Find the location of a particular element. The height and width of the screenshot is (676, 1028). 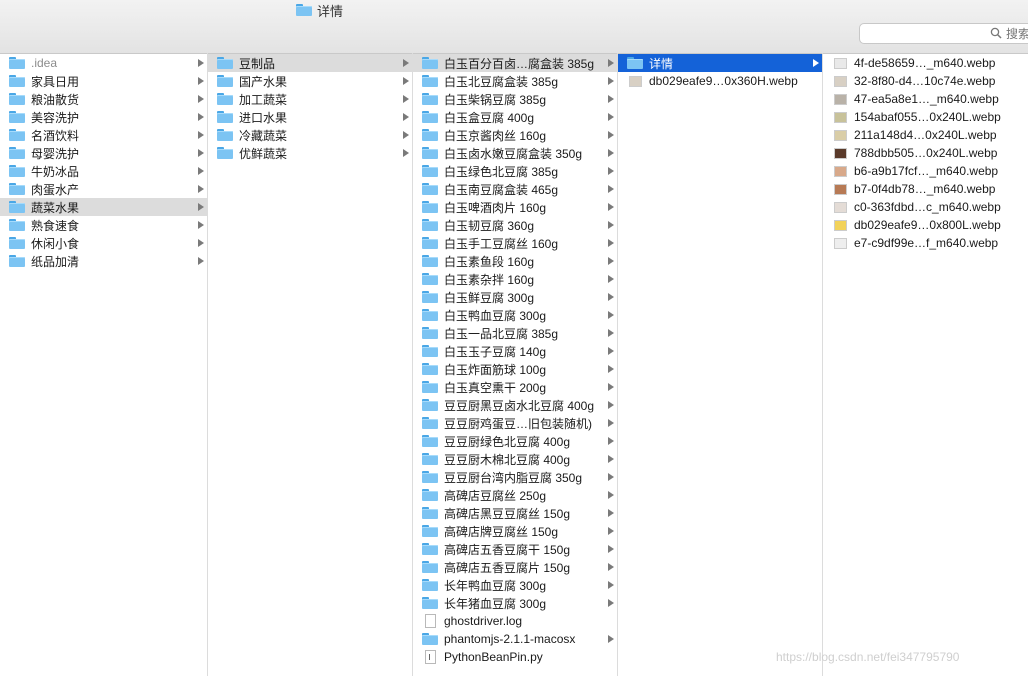

column-5-item: 4f-de58659…_m640.webp is located at coordinates (925, 63).